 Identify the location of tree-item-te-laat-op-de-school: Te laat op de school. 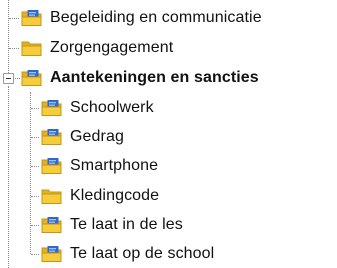
(127, 254).